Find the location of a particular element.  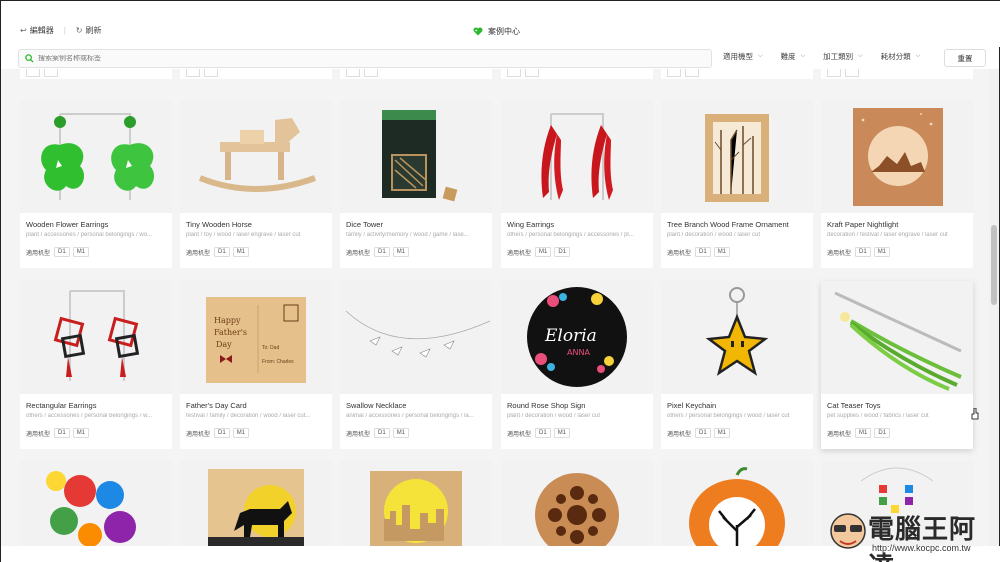

postcard-fathers: Father's is located at coordinates (230, 332).